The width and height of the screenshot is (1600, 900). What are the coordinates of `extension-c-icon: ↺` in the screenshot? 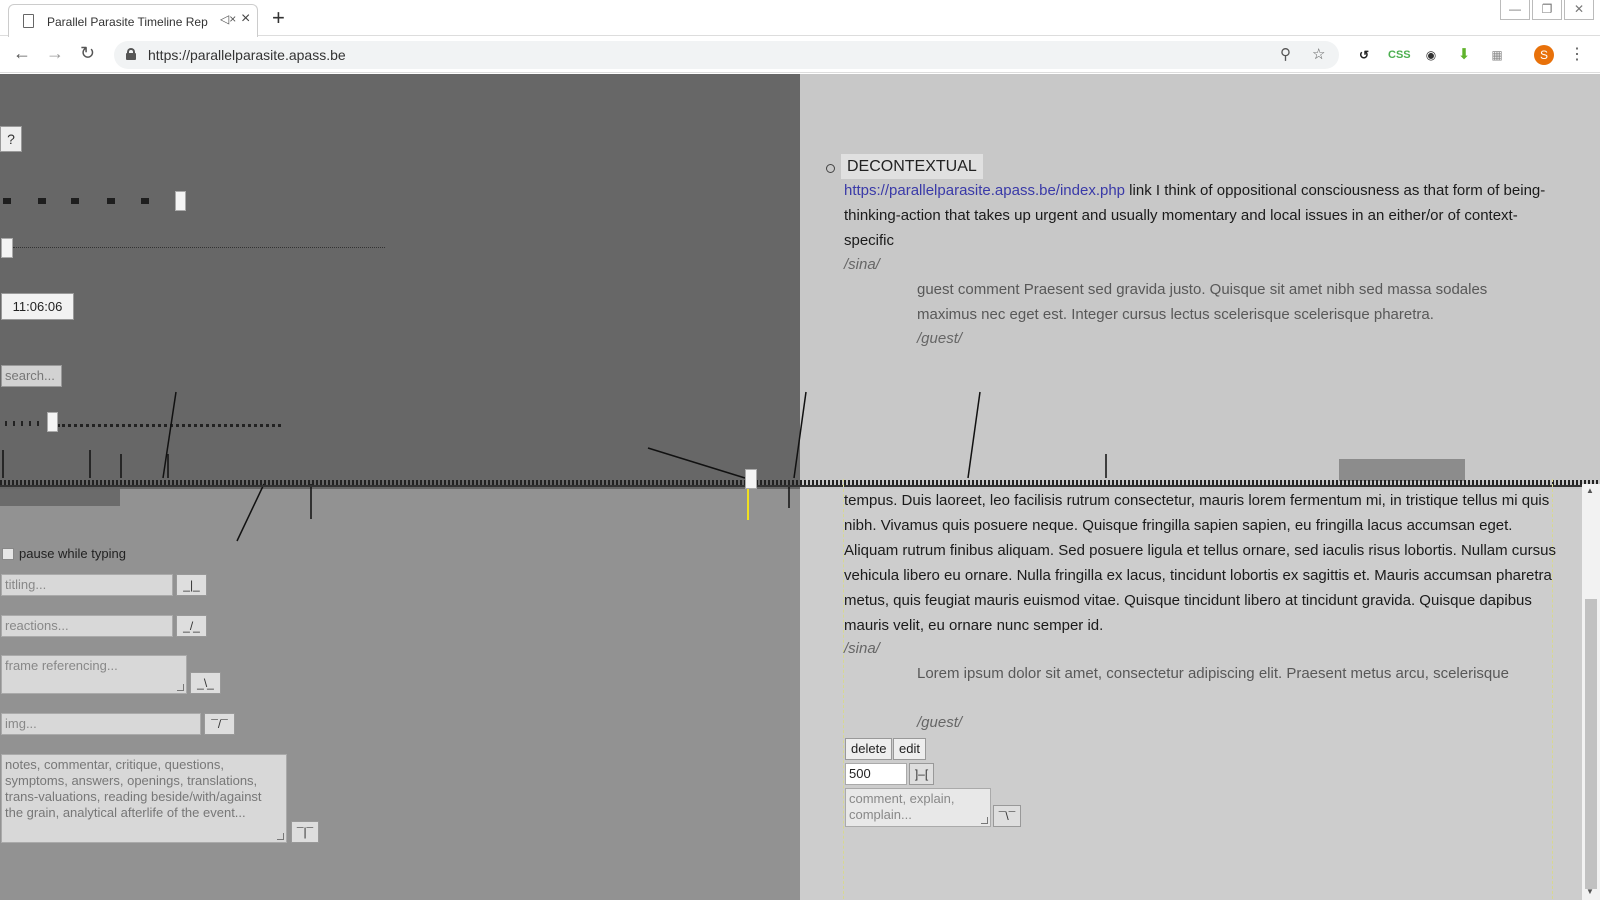 It's located at (1364, 55).